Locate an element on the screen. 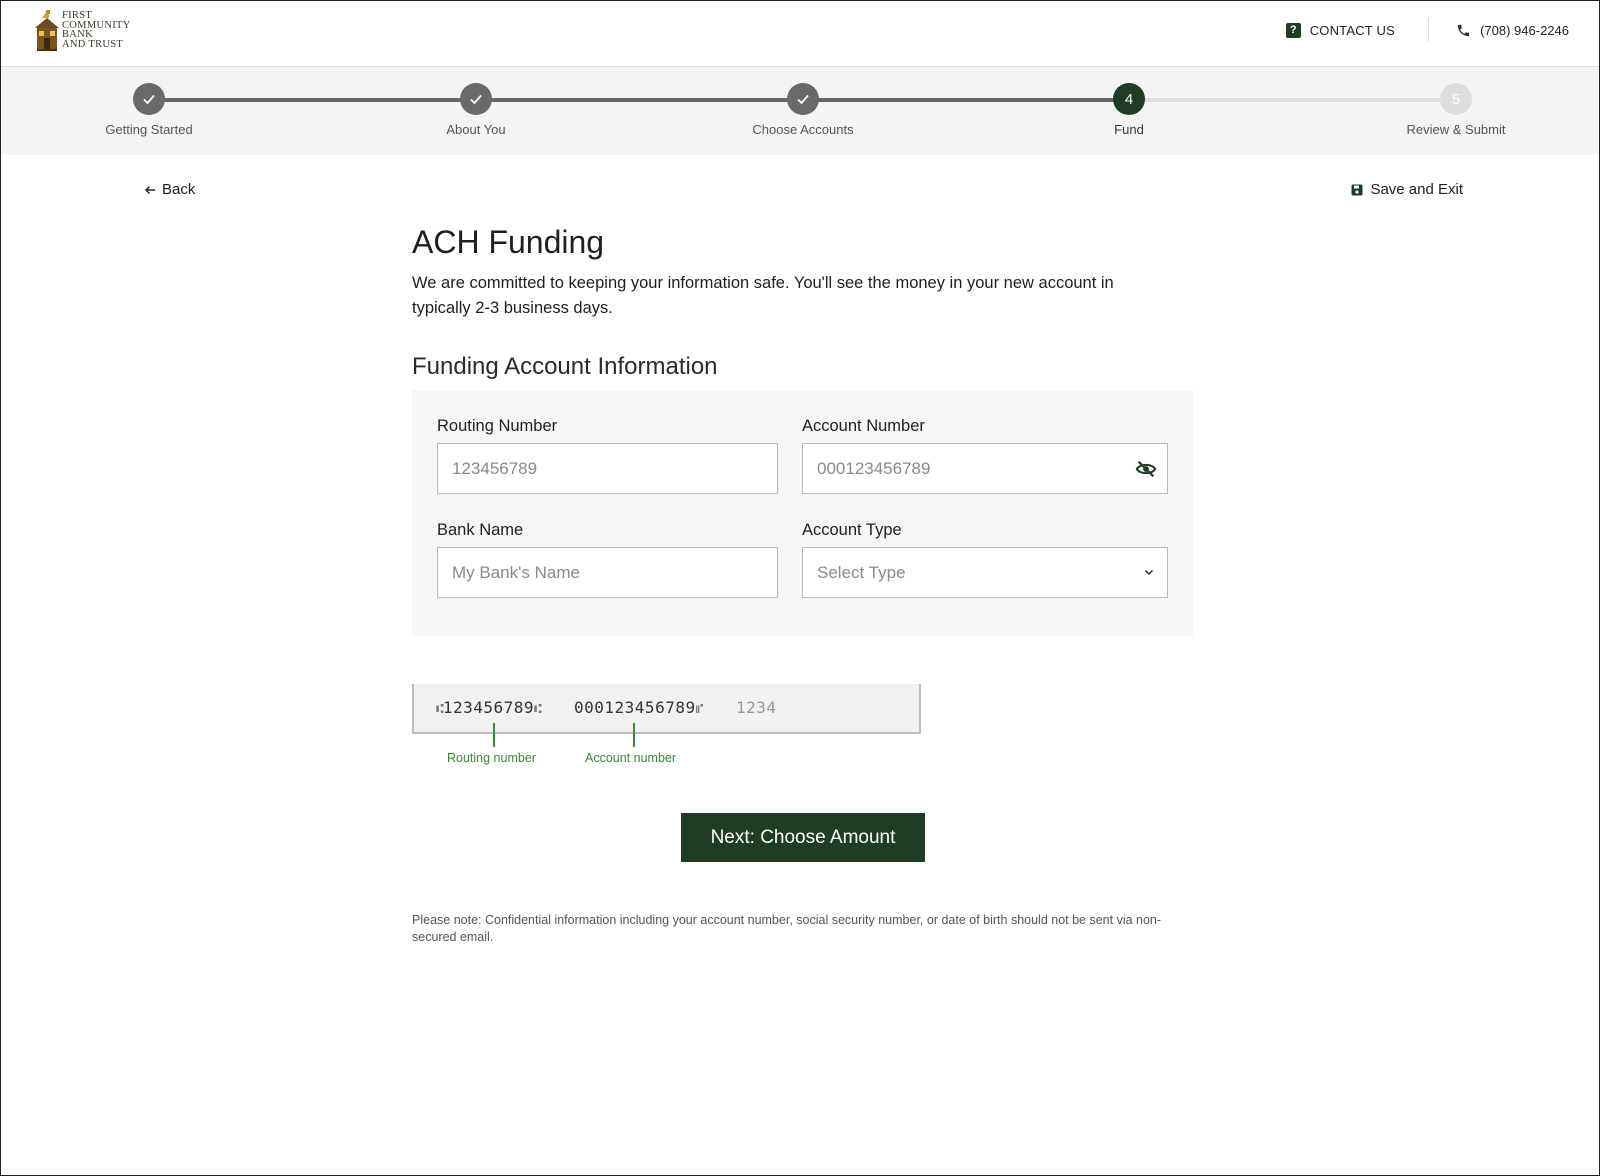 The image size is (1600, 1176). check-routing-value: 123456789 is located at coordinates (488, 707).